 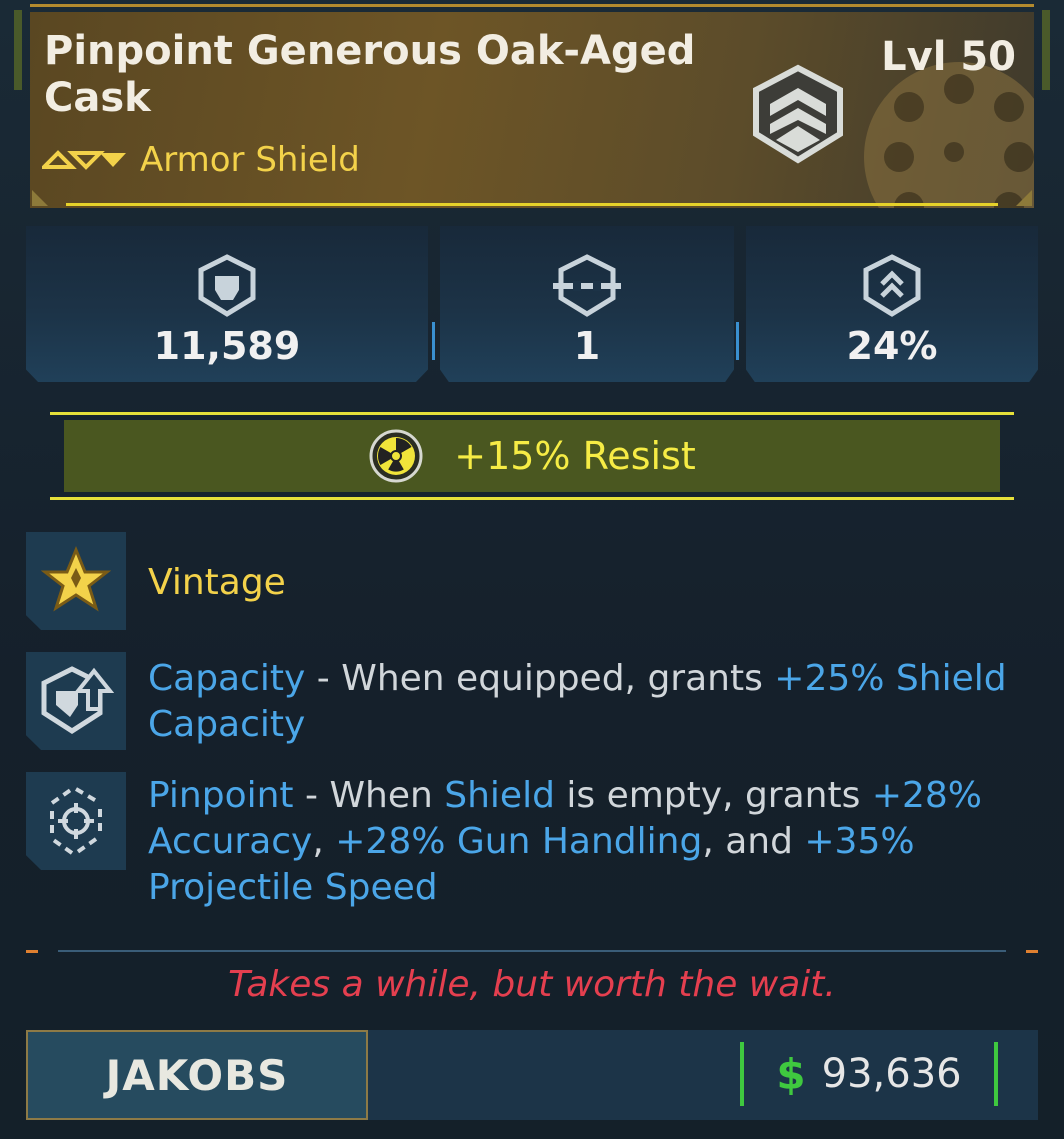 I want to click on divider-dash-right, so click(x=1032, y=951).